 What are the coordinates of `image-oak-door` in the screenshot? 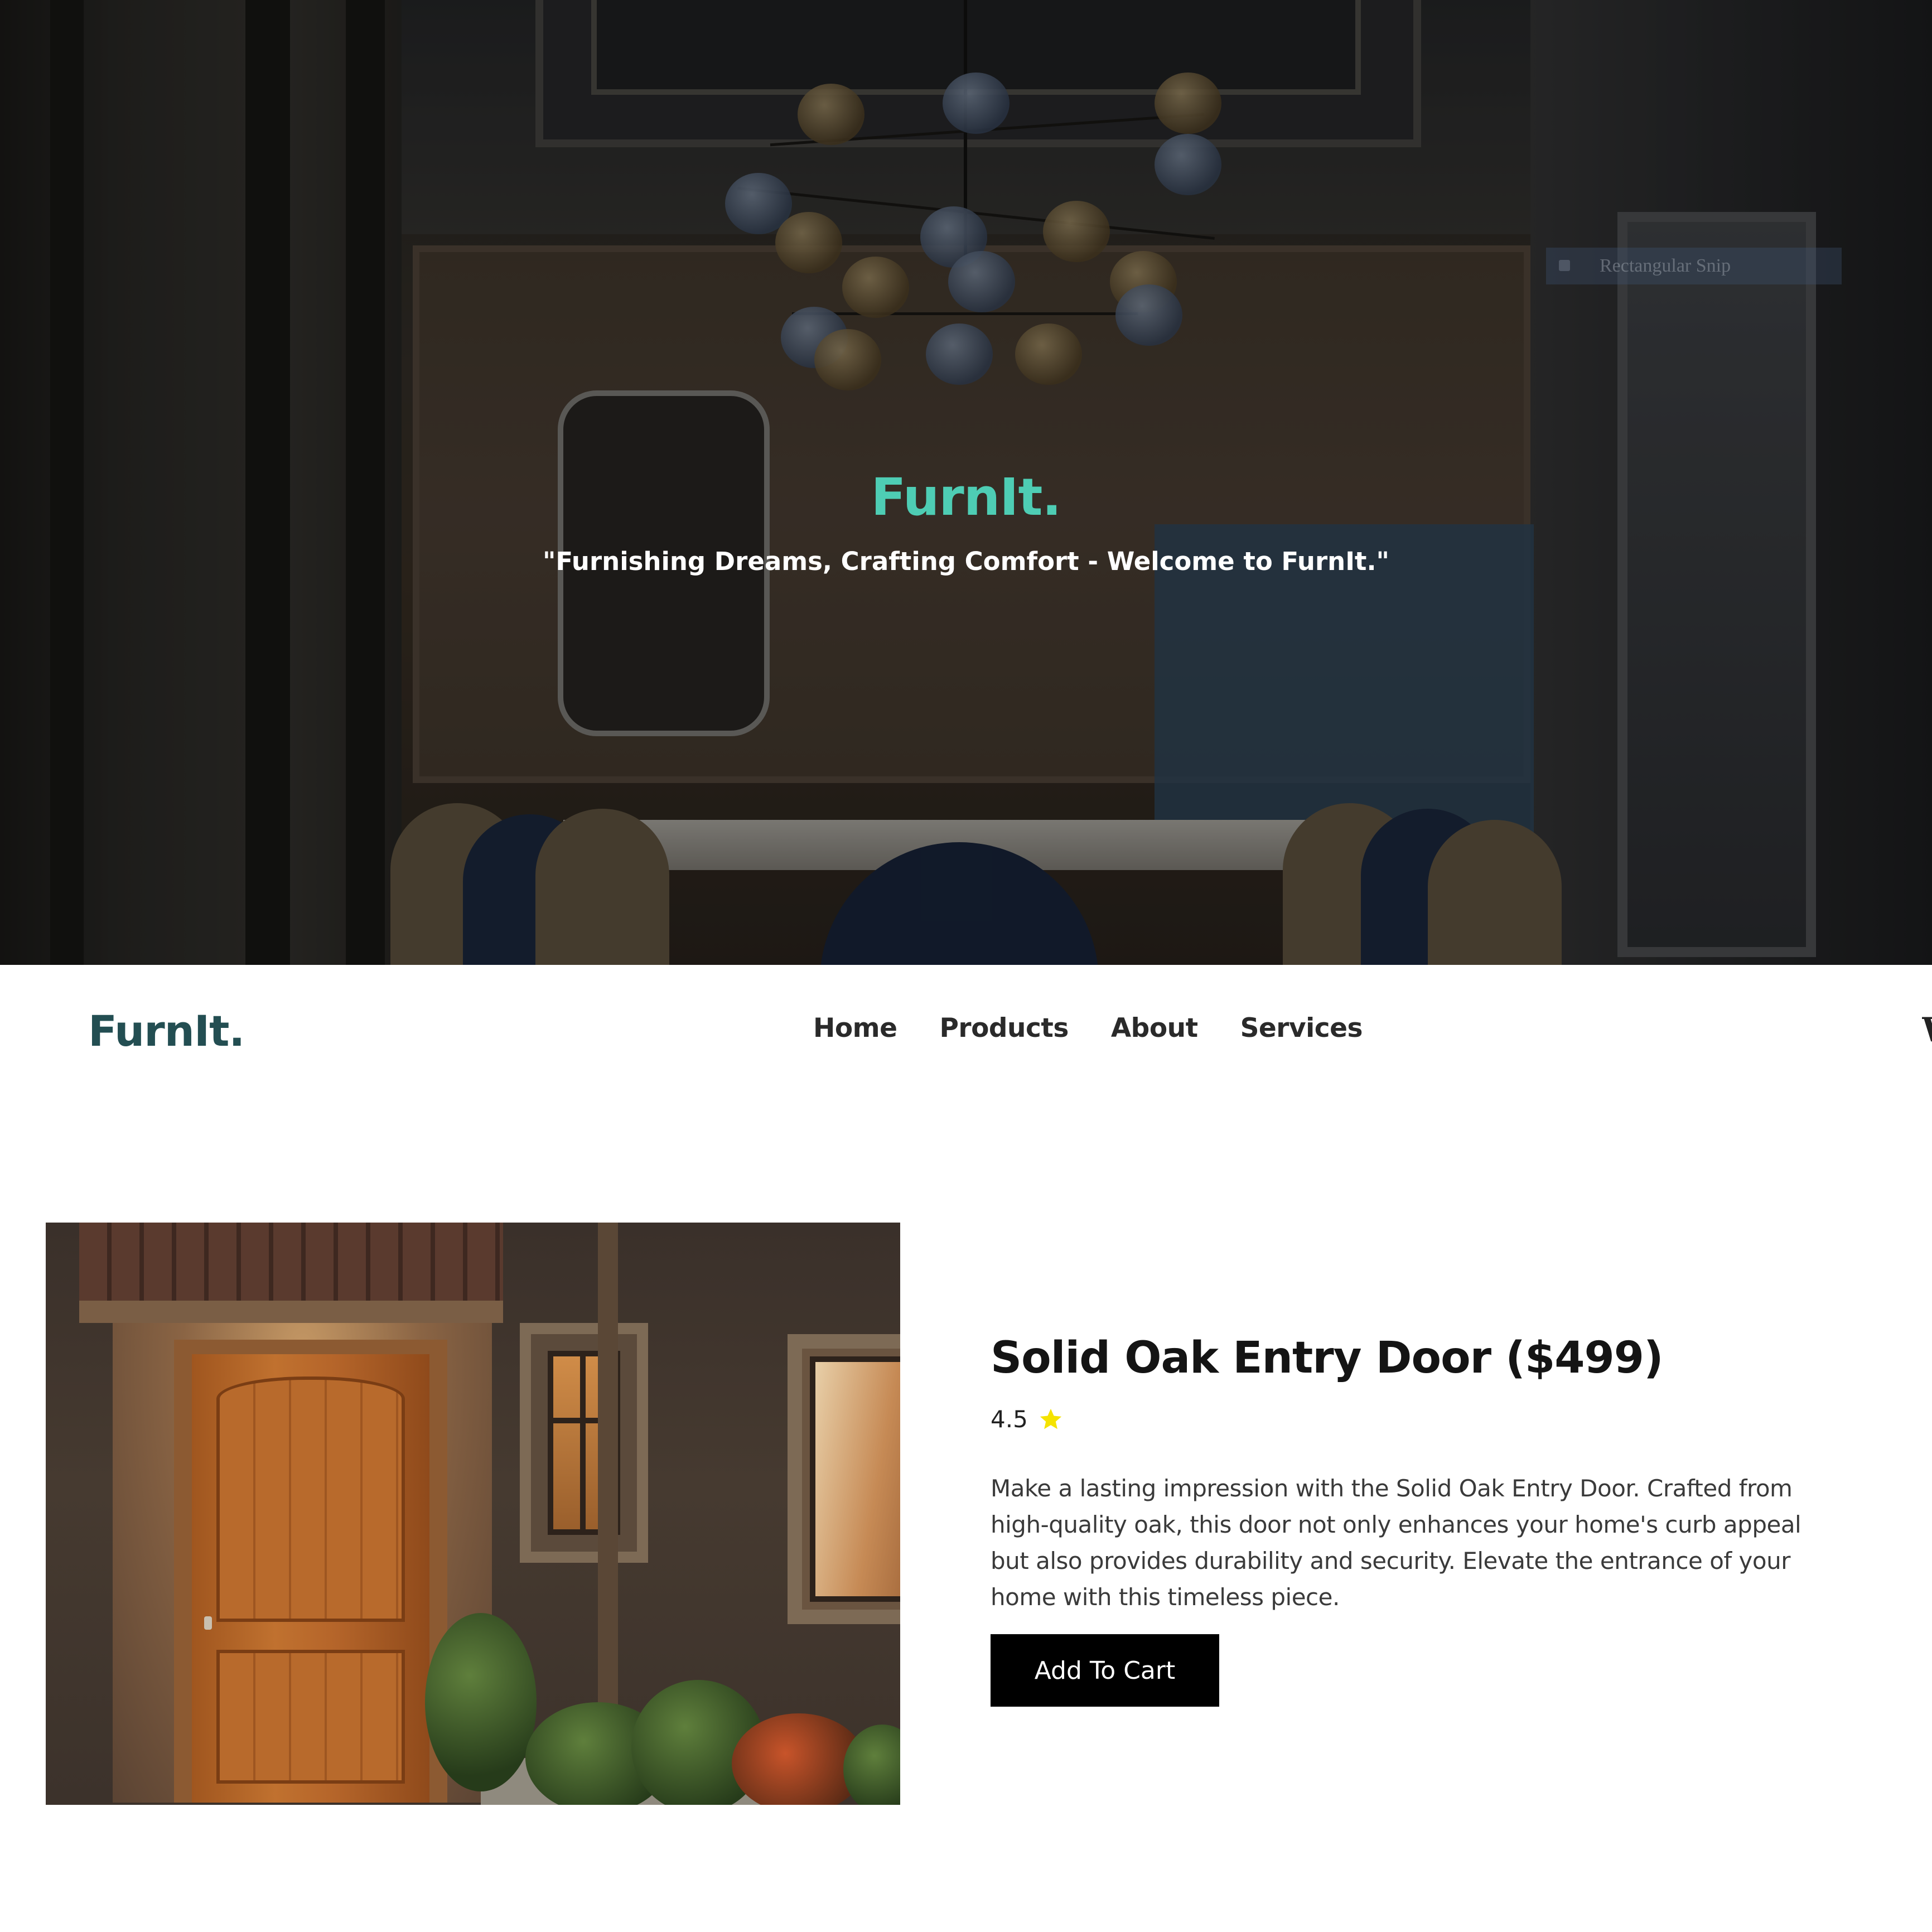 It's located at (310, 1578).